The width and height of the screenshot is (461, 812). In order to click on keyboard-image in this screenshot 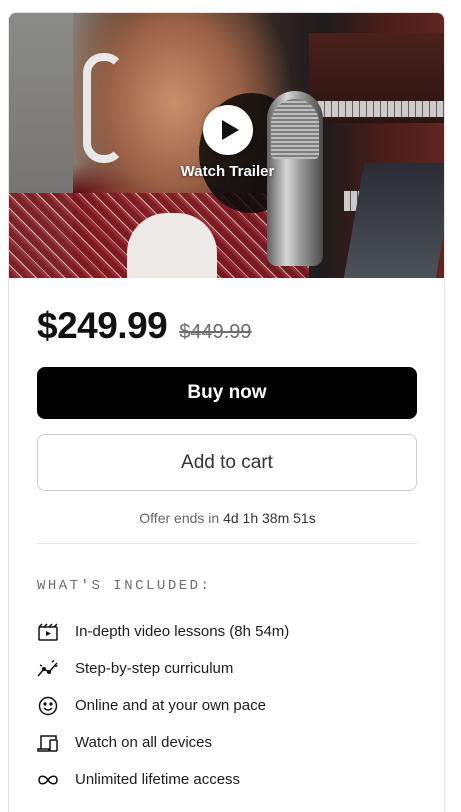, I will do `click(374, 109)`.